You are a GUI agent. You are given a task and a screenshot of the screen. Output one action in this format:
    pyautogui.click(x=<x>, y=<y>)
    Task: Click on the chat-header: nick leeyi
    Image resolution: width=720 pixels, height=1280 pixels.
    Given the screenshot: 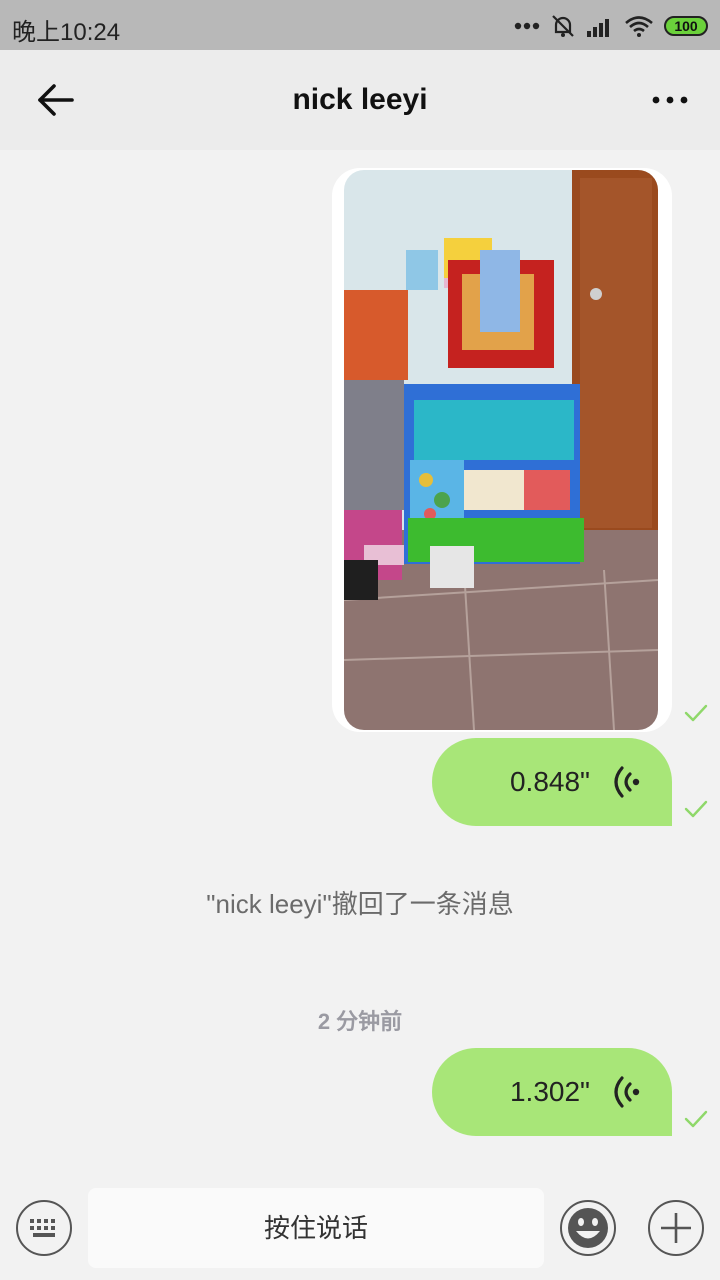 What is the action you would take?
    pyautogui.click(x=360, y=100)
    